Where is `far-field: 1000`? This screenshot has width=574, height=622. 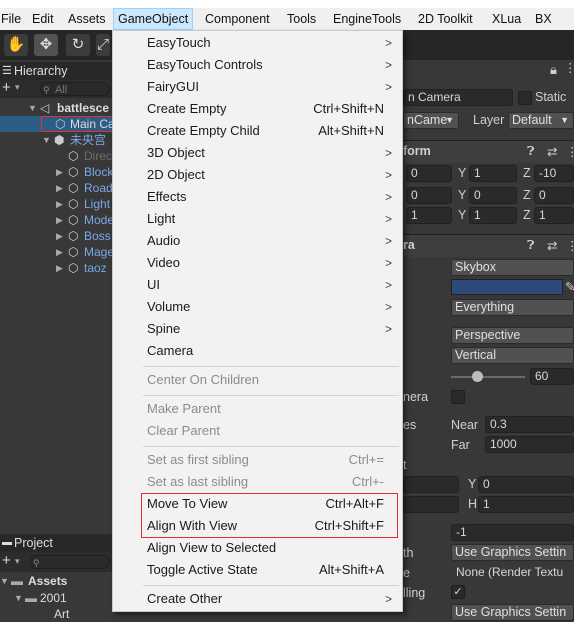 far-field: 1000 is located at coordinates (529, 444).